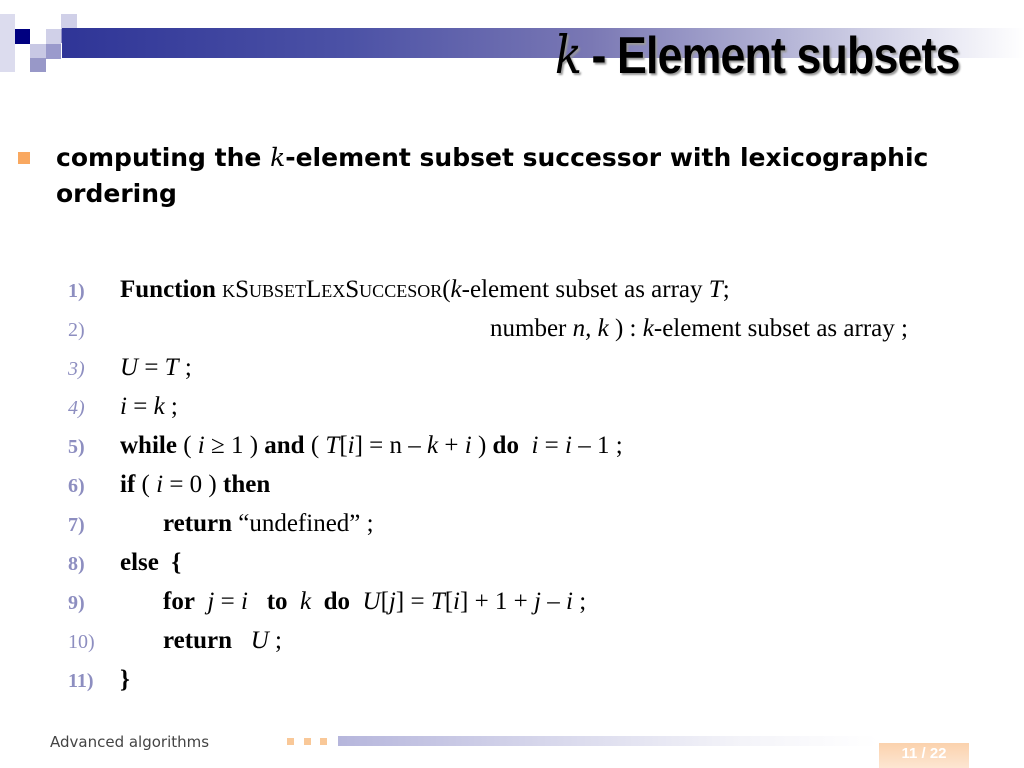 Image resolution: width=1024 pixels, height=768 pixels. What do you see at coordinates (76, 525) in the screenshot?
I see `line-number: 7)` at bounding box center [76, 525].